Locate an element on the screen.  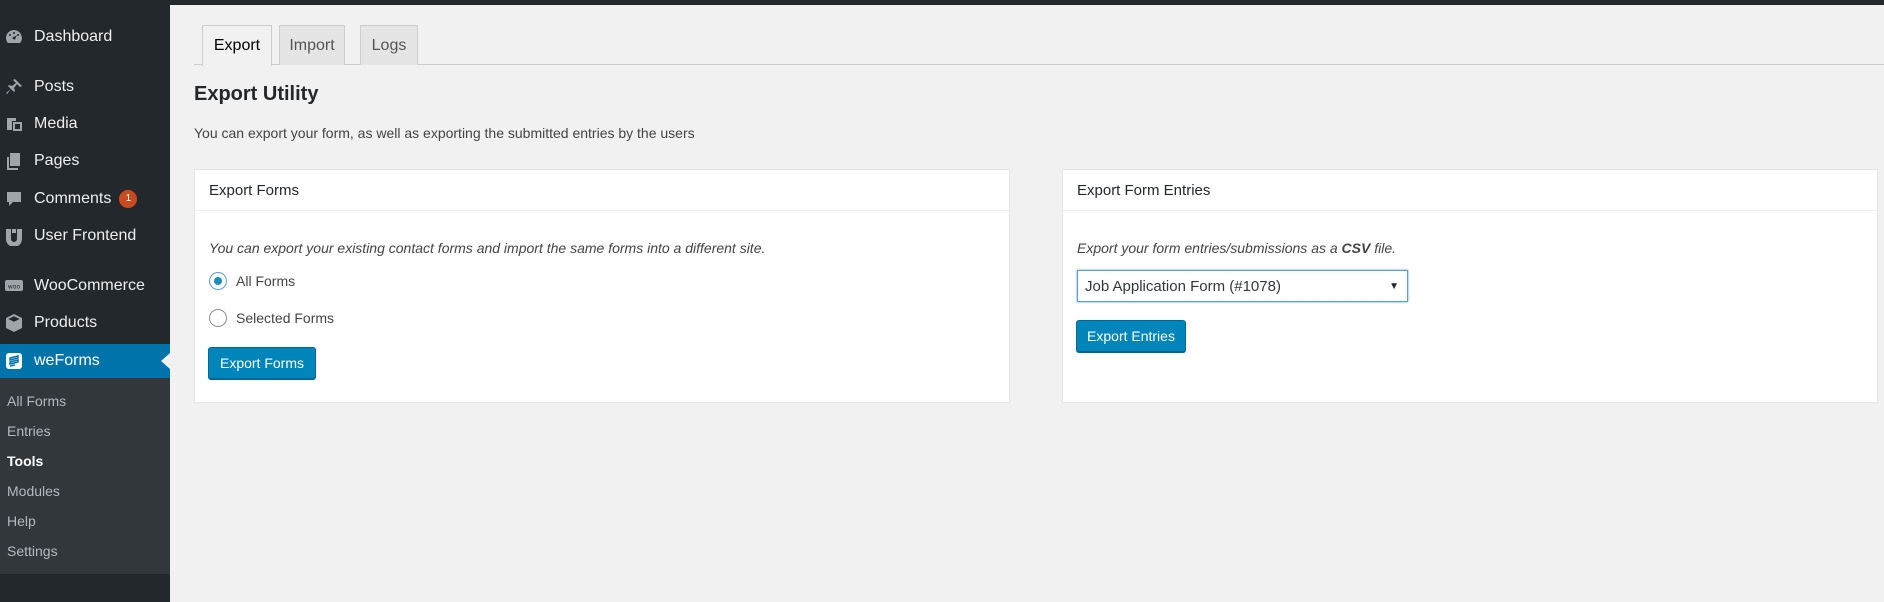
submenu-all-forms: All Forms is located at coordinates (36, 401).